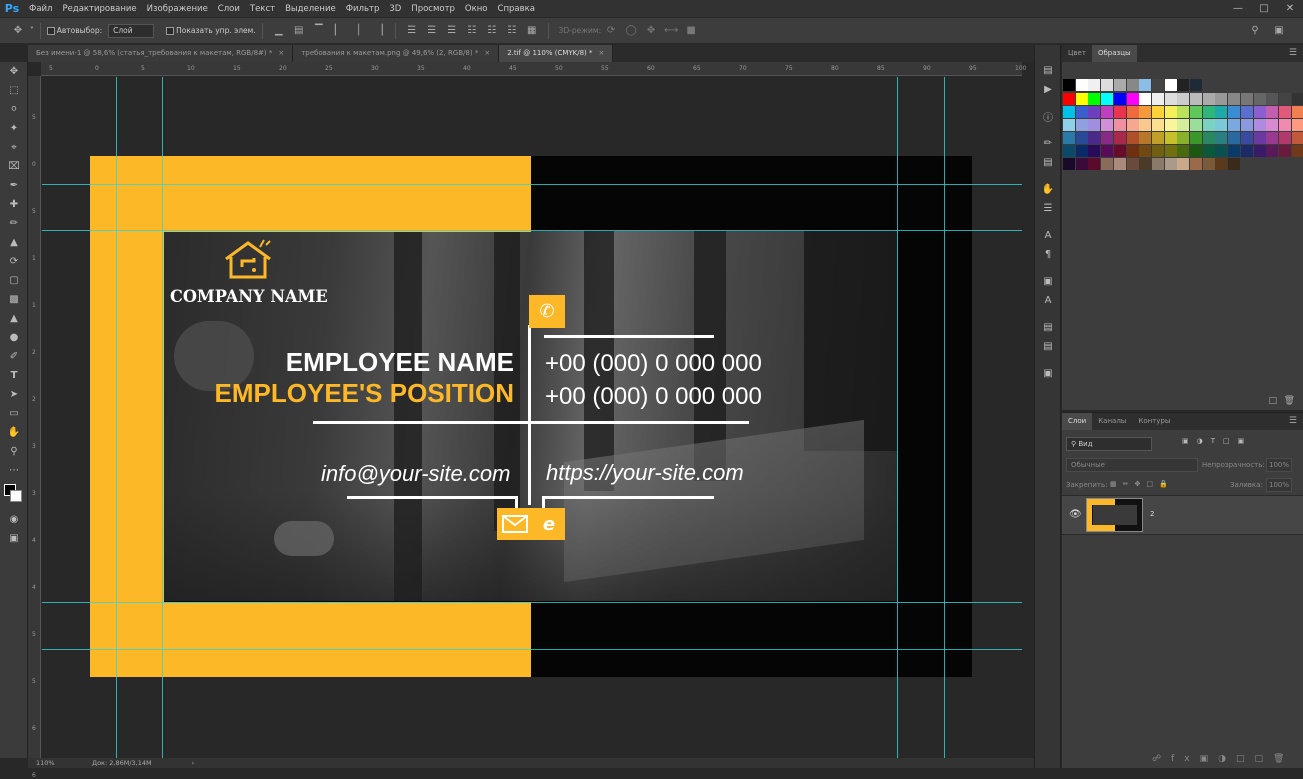 The width and height of the screenshot is (1303, 779). I want to click on background-color, so click(16, 496).